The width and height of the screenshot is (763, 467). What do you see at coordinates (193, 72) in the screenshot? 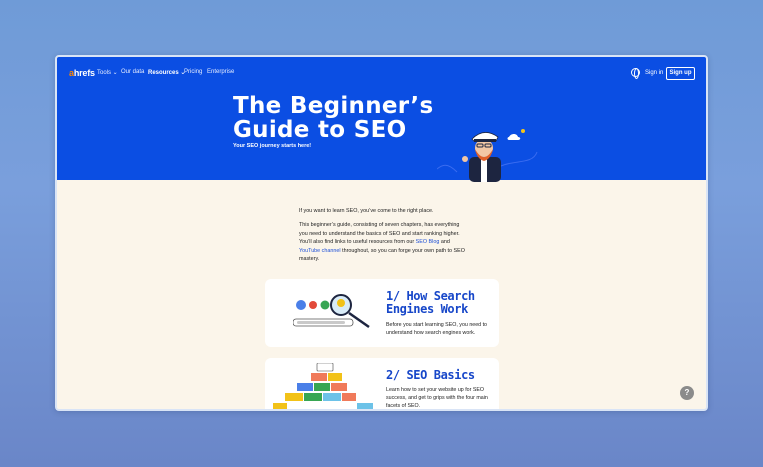
I see `nav-item-pricing: Pricing` at bounding box center [193, 72].